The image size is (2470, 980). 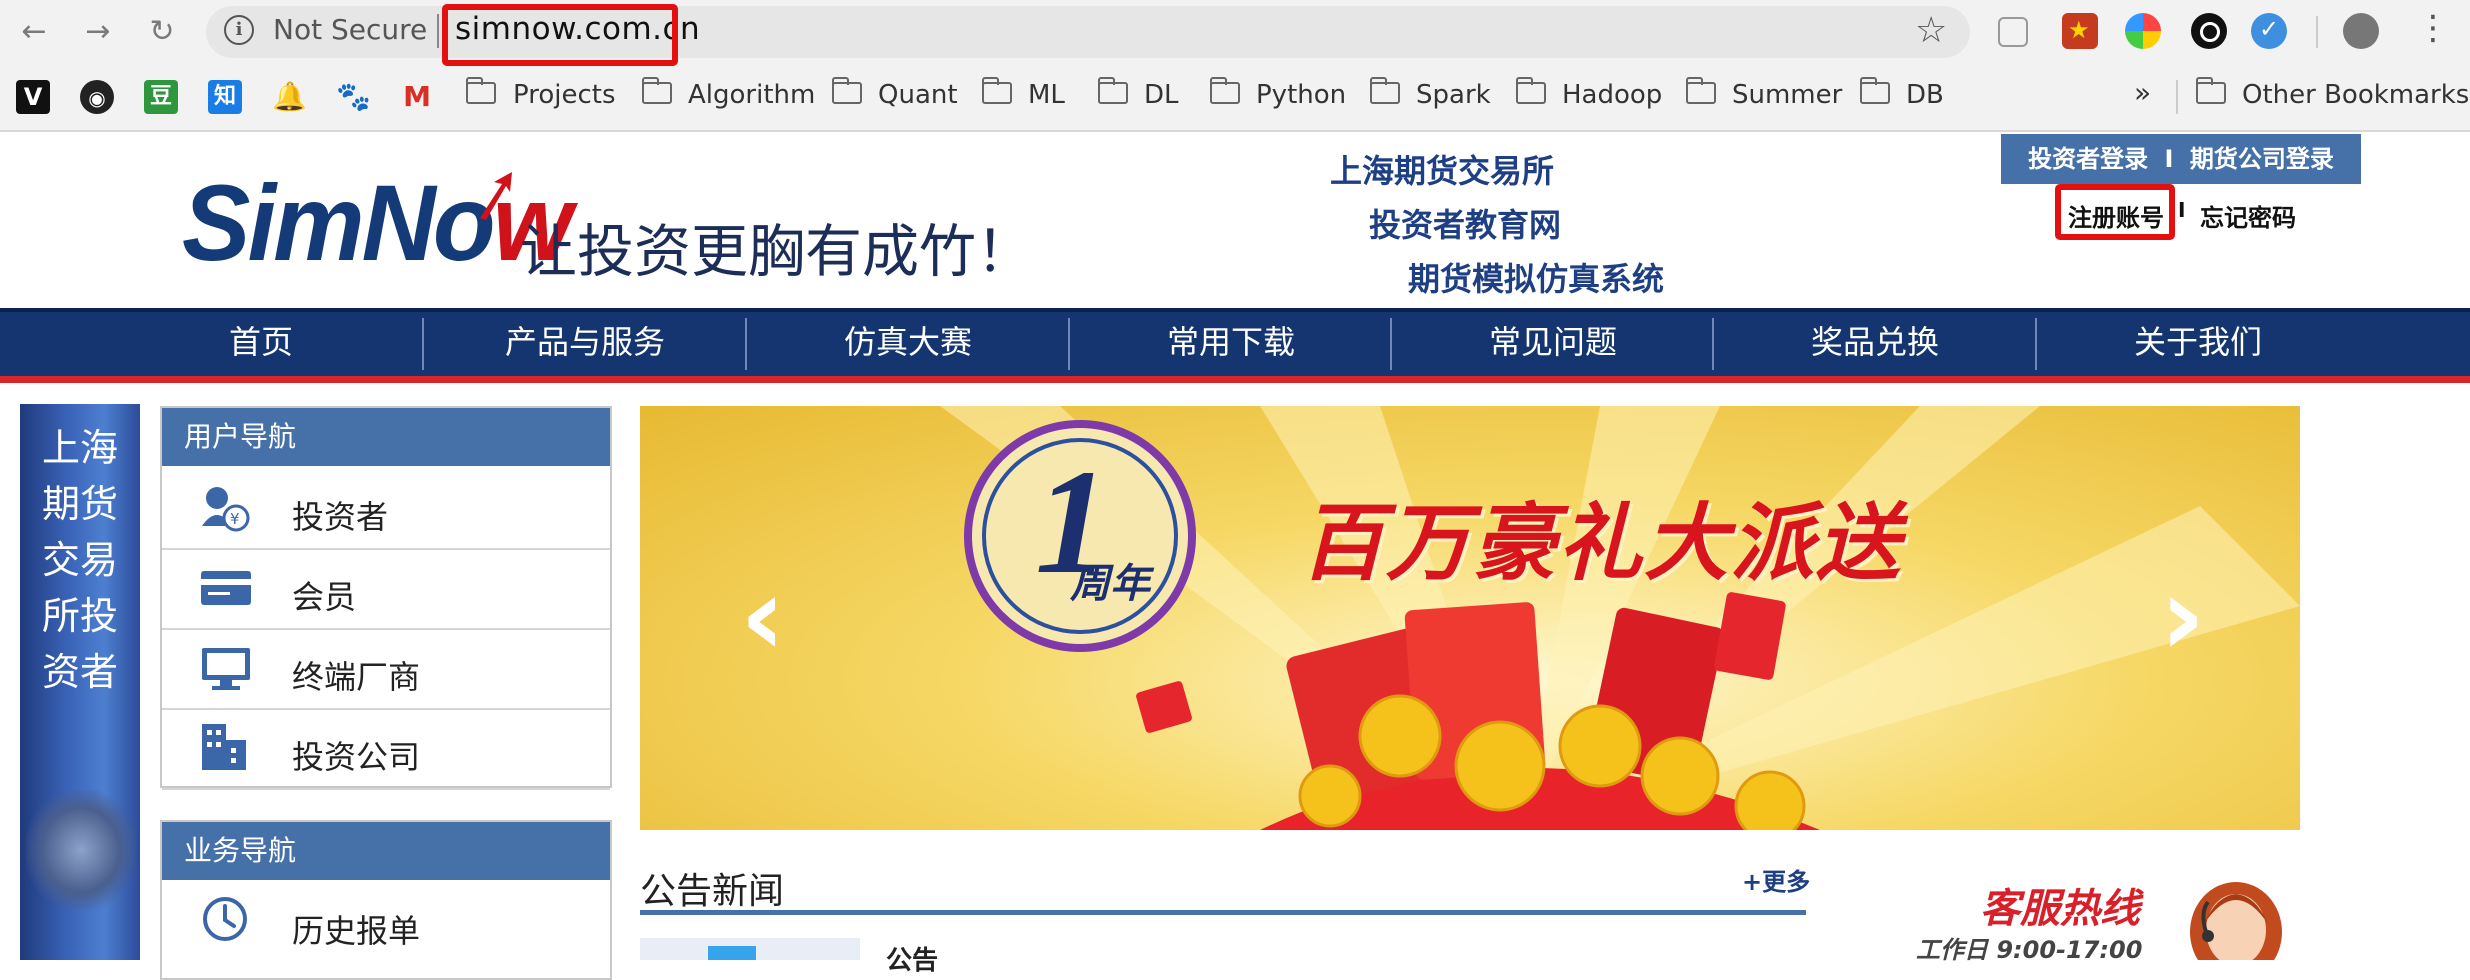 What do you see at coordinates (226, 509) in the screenshot?
I see `investor-icon: ¥` at bounding box center [226, 509].